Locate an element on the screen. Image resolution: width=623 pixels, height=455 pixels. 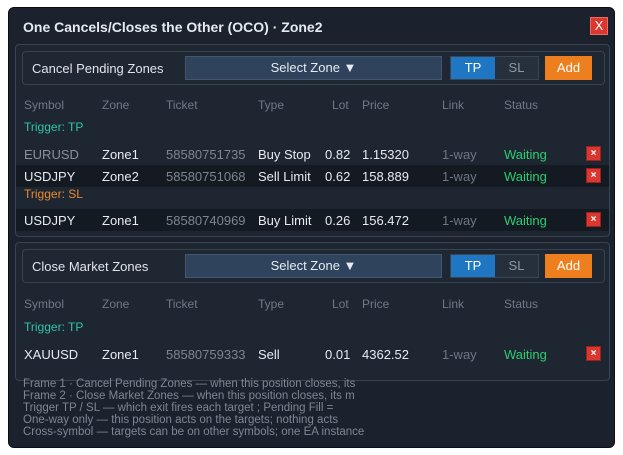
trigger-sl-label: Trigger: SL is located at coordinates (53, 194).